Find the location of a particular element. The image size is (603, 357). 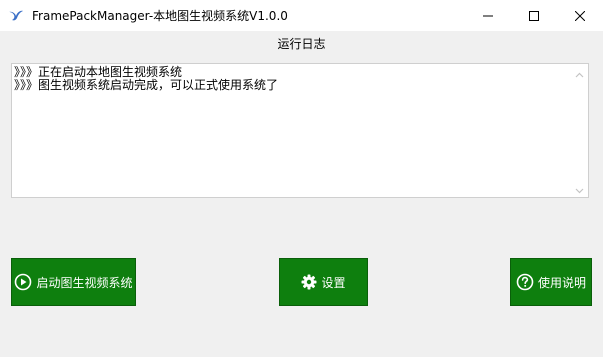

start-system-button: 启动图生视频系统 is located at coordinates (73, 282).